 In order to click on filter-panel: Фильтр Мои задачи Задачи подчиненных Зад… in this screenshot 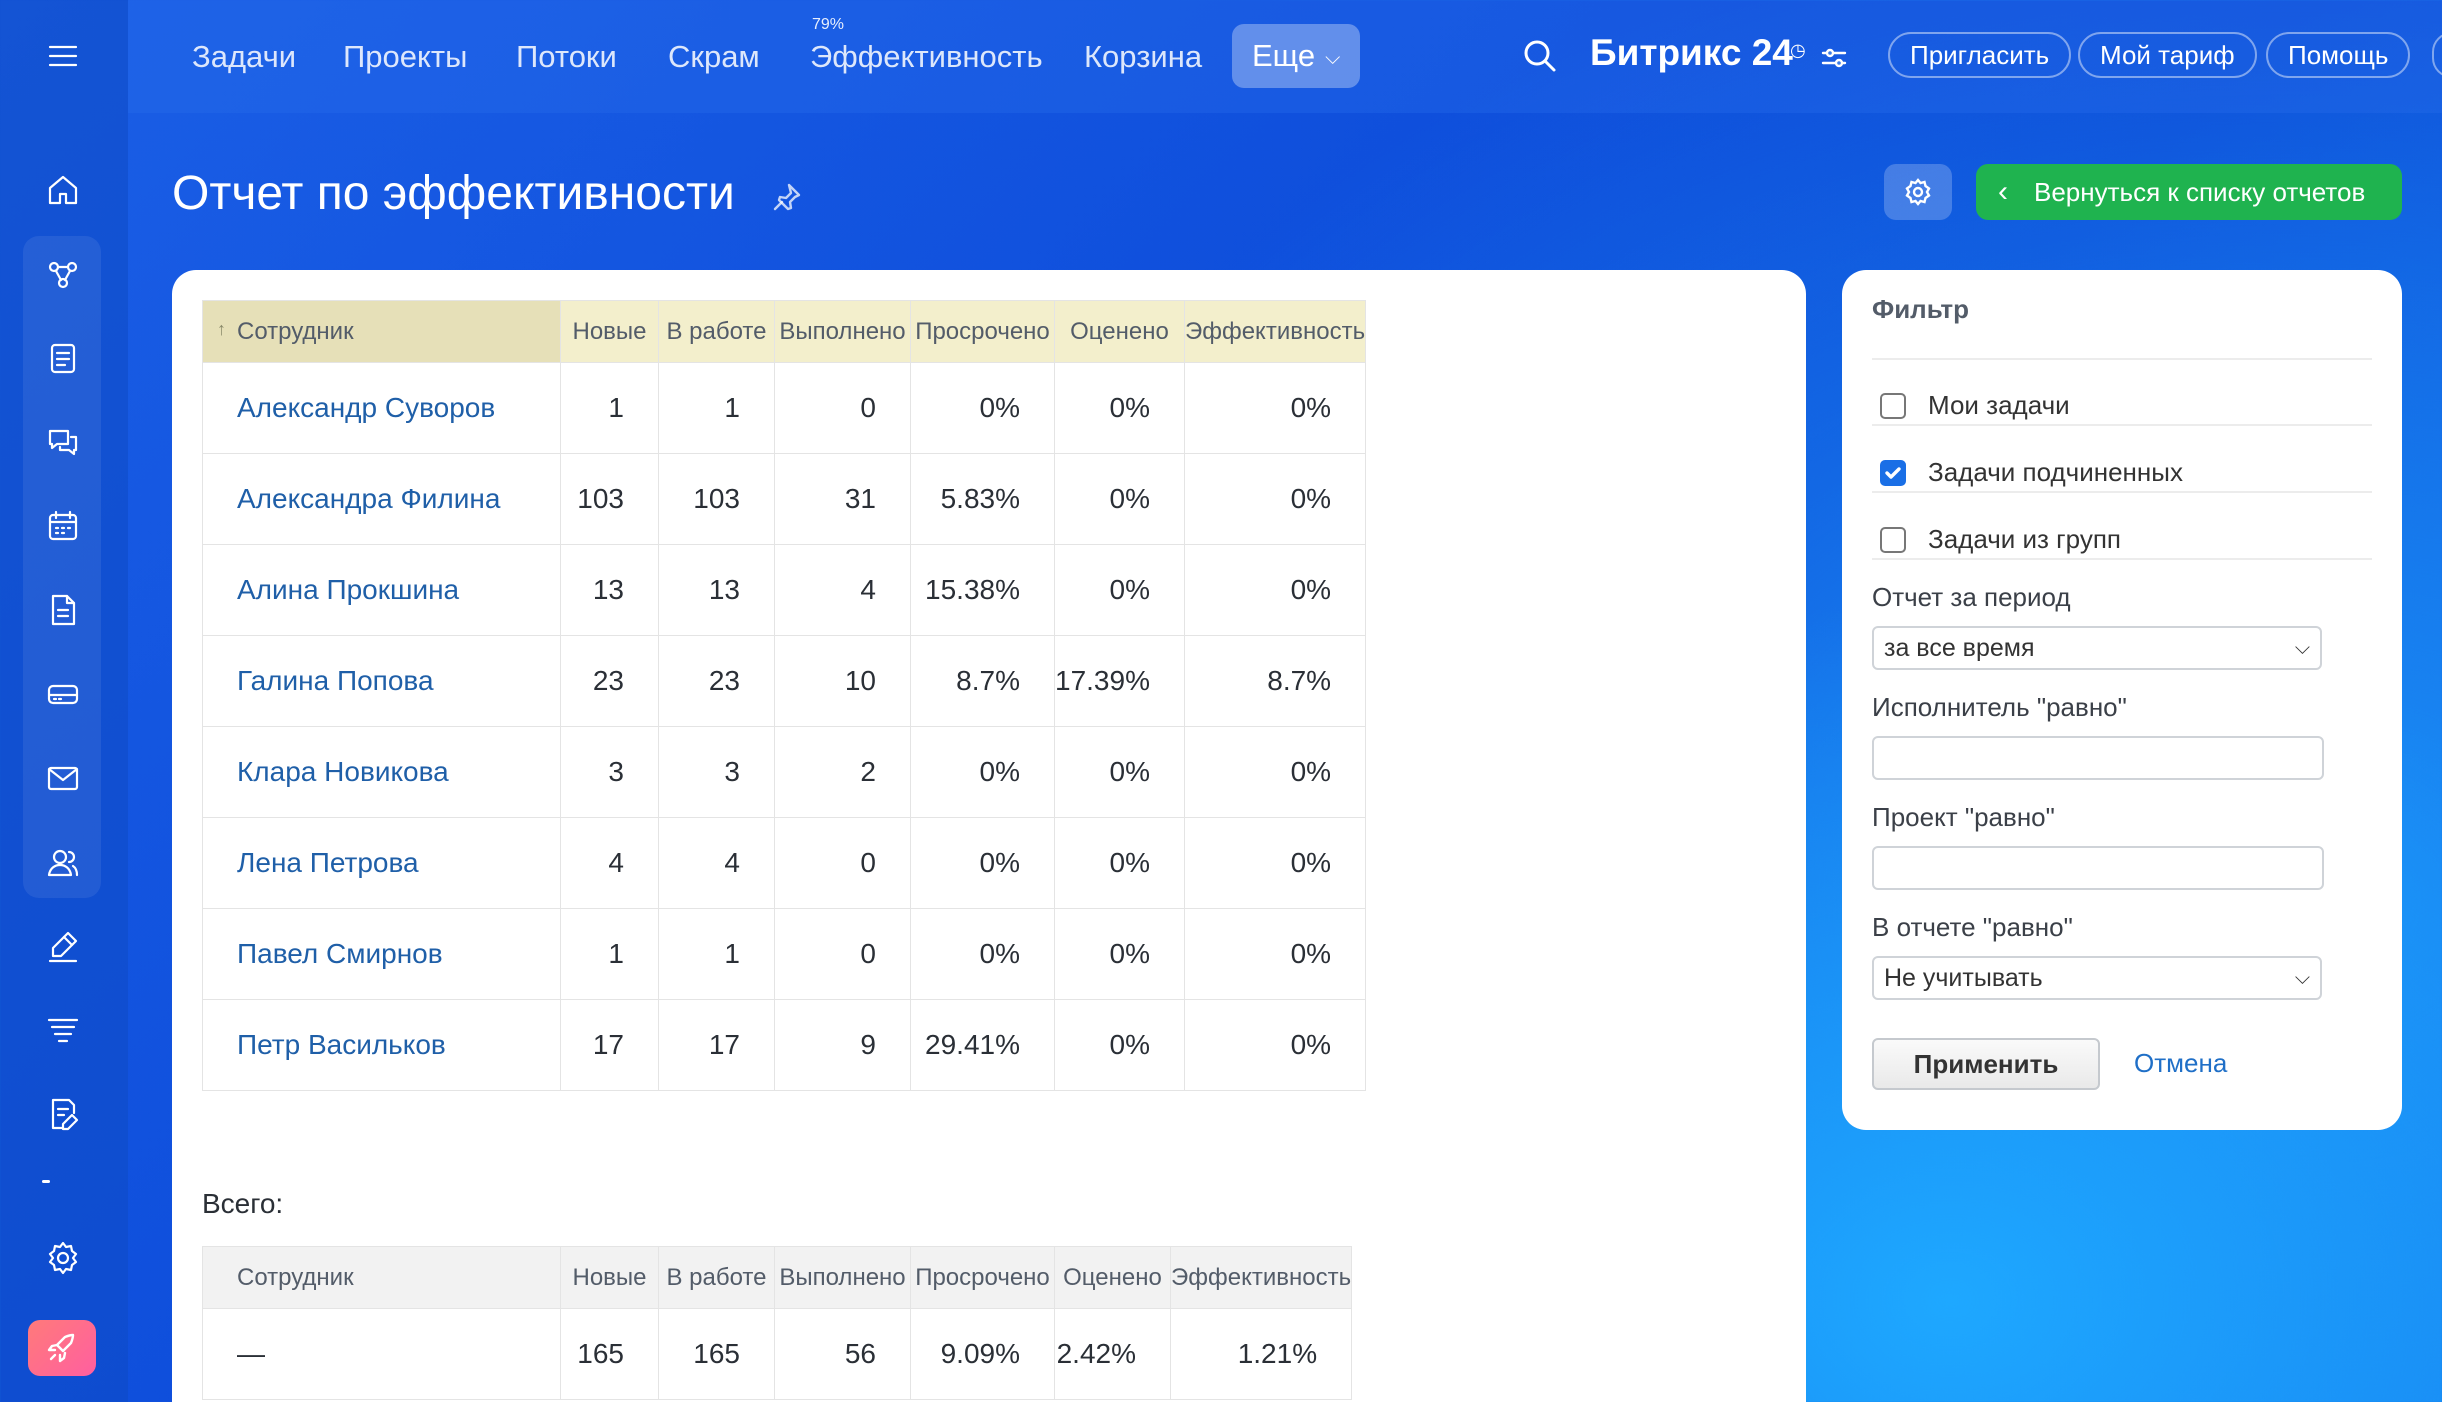, I will do `click(2122, 700)`.